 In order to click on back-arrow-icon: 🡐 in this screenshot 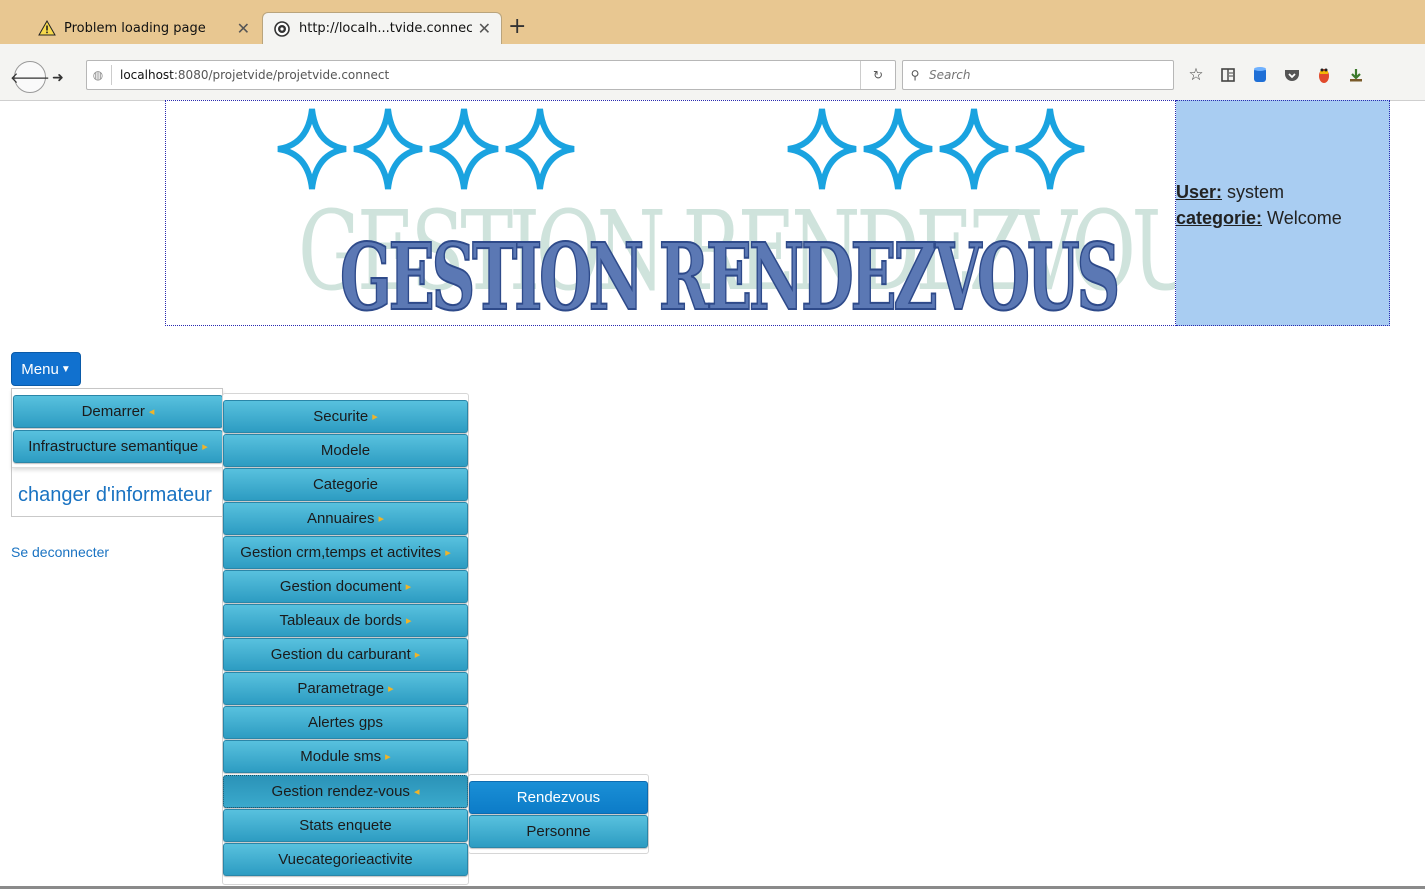, I will do `click(30, 77)`.